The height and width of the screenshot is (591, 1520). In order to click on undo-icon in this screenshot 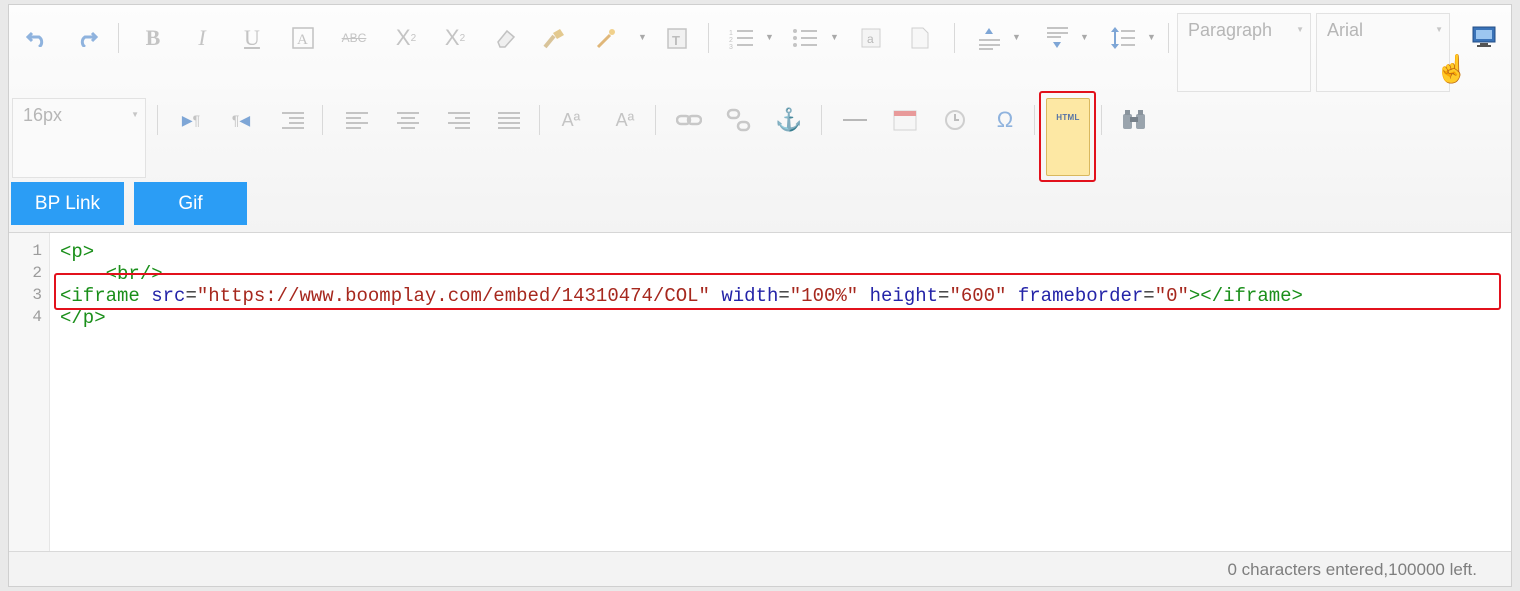, I will do `click(37, 38)`.